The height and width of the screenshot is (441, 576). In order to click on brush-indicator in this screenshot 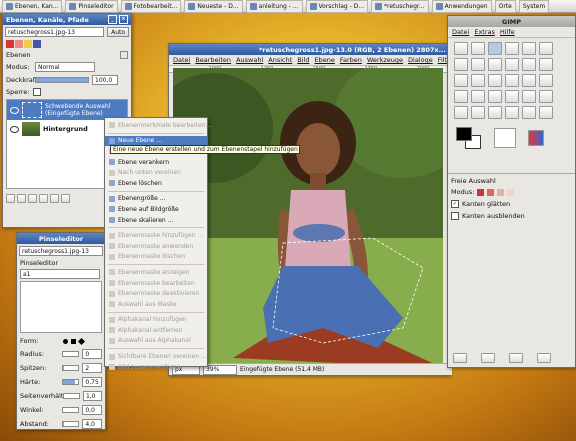, I will do `click(505, 138)`.